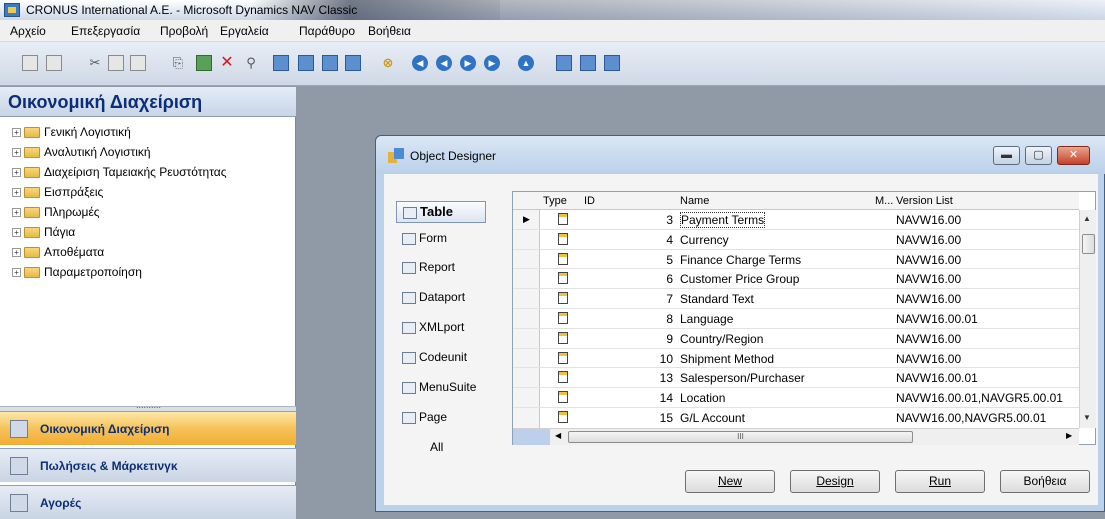  Describe the element at coordinates (940, 481) in the screenshot. I see `run-button: Run` at that location.